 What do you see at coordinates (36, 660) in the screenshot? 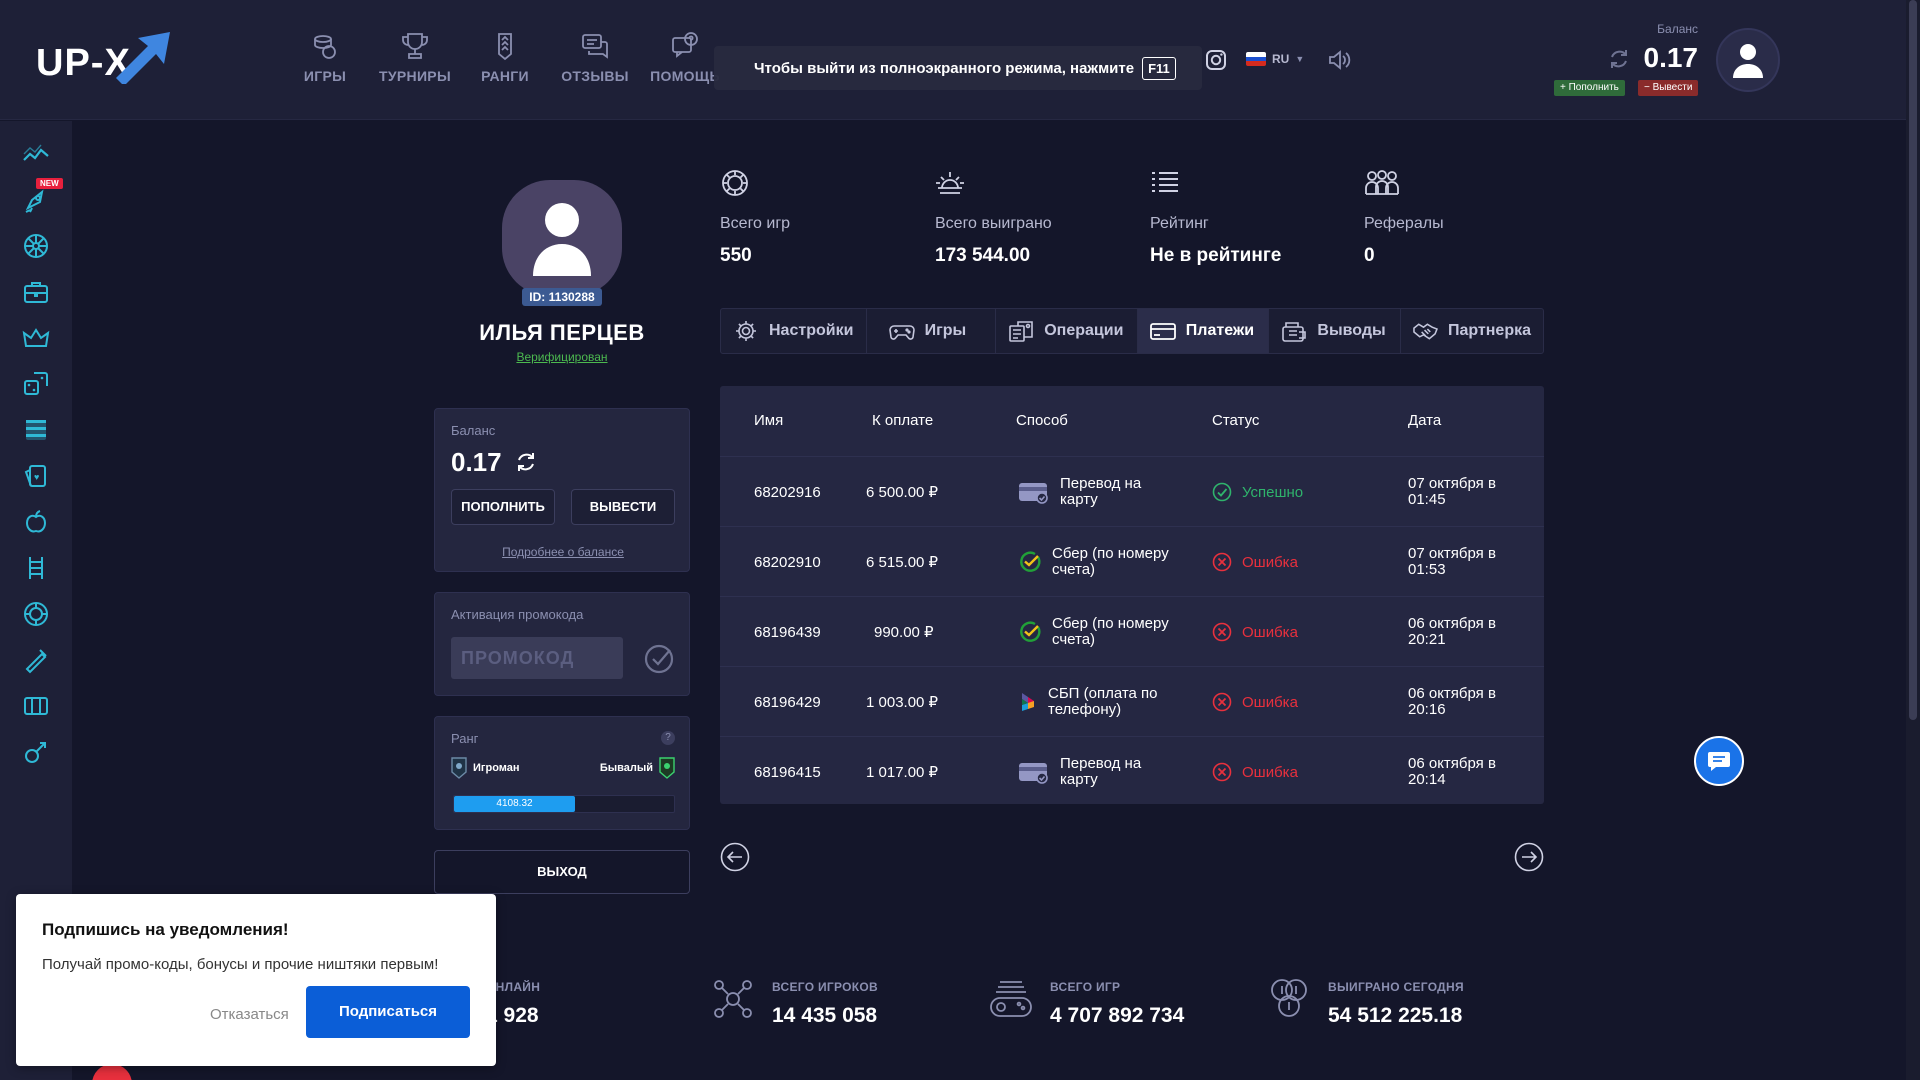
I see `plinko-icon` at bounding box center [36, 660].